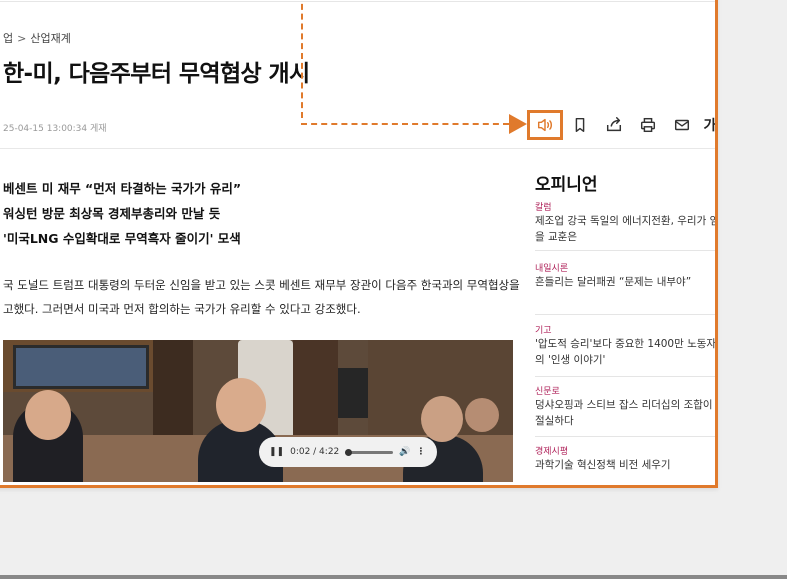  I want to click on print-button, so click(648, 125).